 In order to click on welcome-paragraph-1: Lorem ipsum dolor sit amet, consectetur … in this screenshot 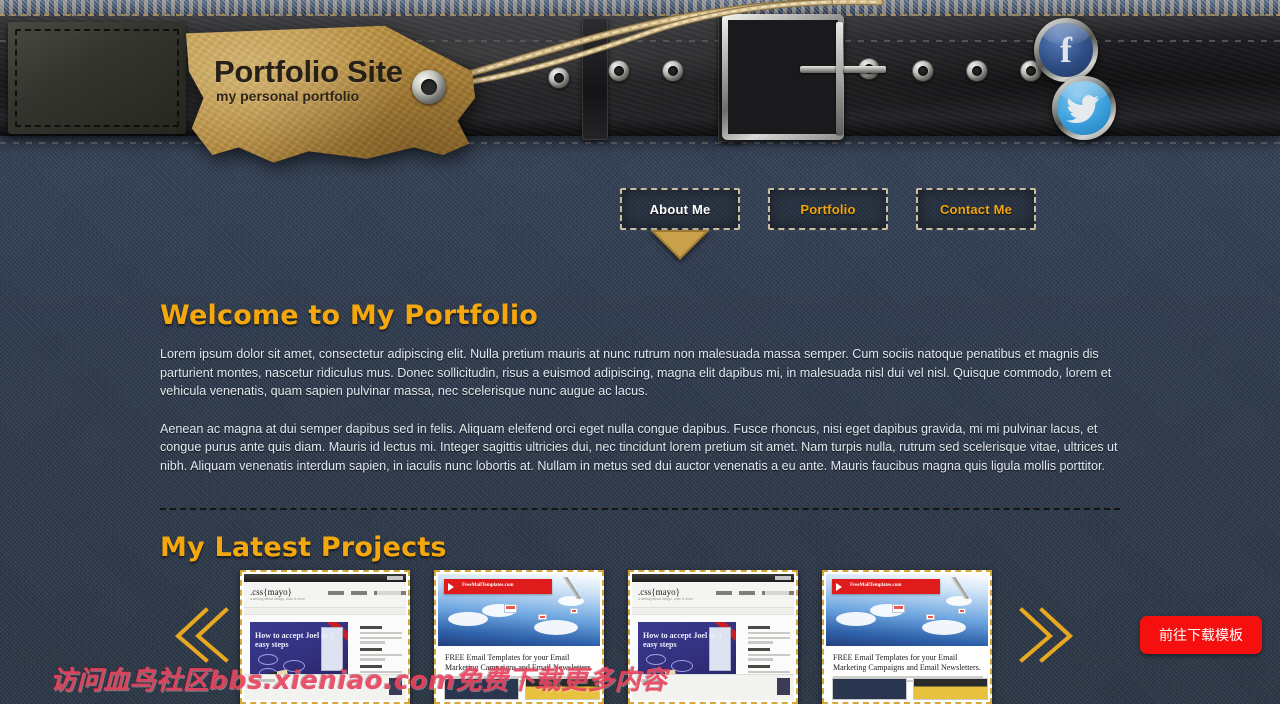, I will do `click(636, 372)`.